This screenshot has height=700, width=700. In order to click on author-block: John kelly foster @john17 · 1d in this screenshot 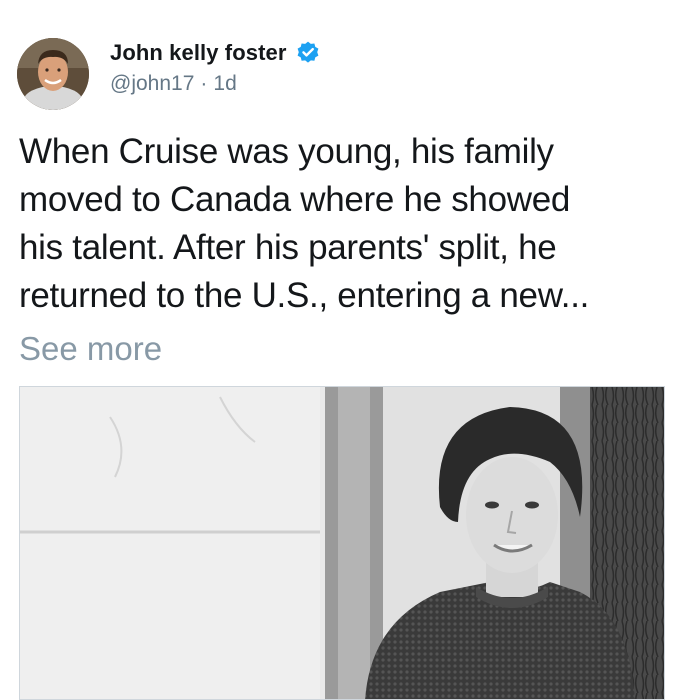, I will do `click(215, 67)`.